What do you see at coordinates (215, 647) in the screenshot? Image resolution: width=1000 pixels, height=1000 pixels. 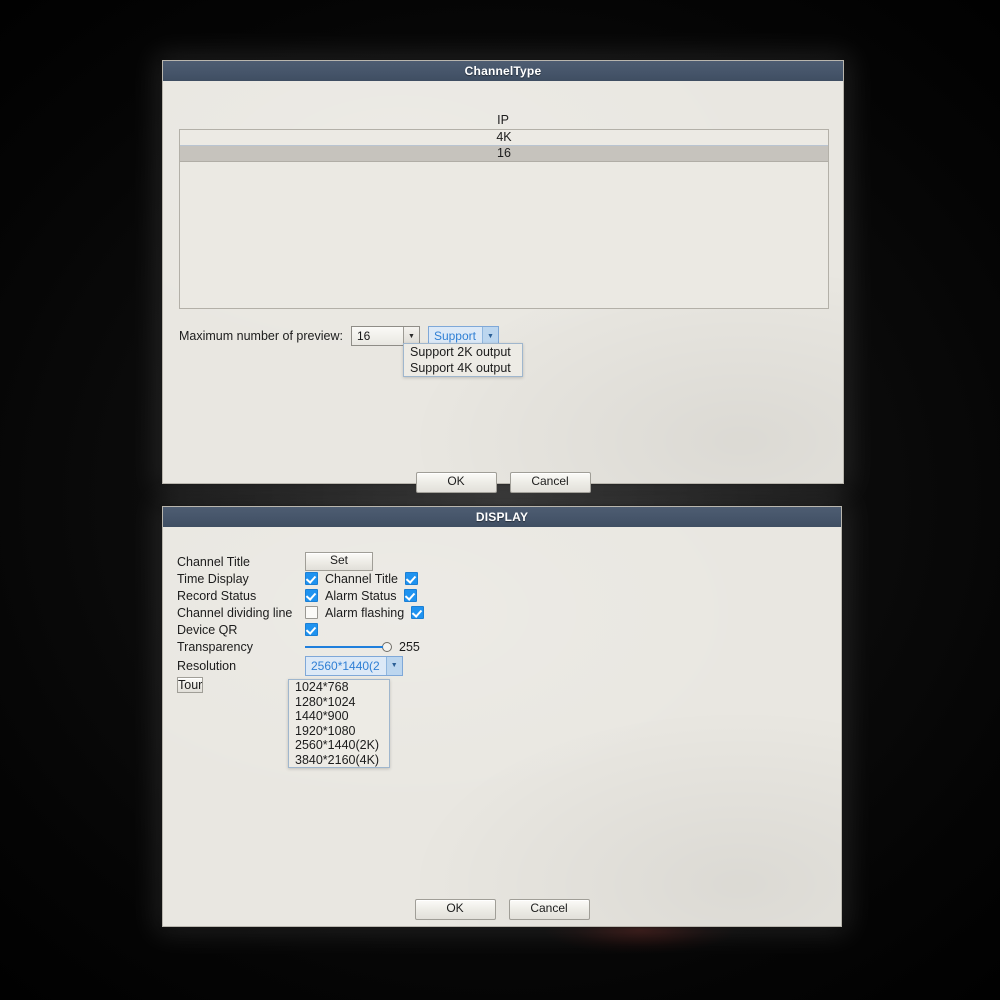 I see `transparency-label: Transparency` at bounding box center [215, 647].